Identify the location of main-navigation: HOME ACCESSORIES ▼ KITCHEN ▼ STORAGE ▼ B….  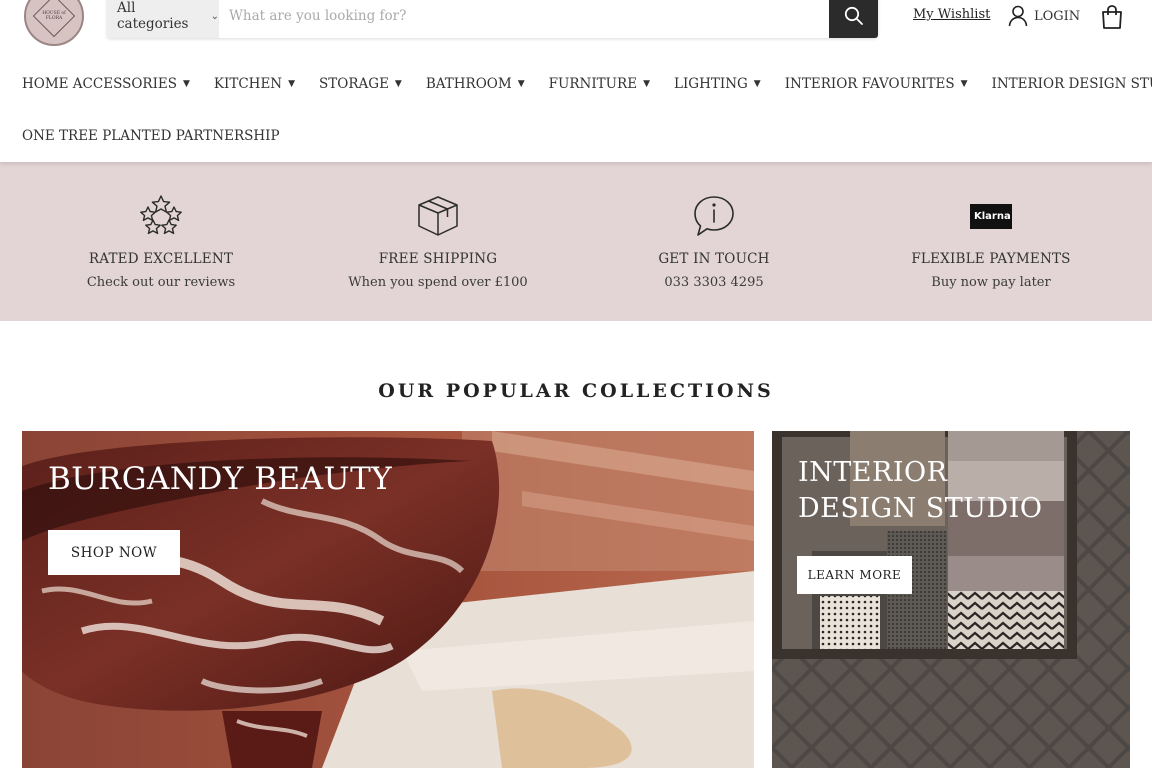
(587, 110).